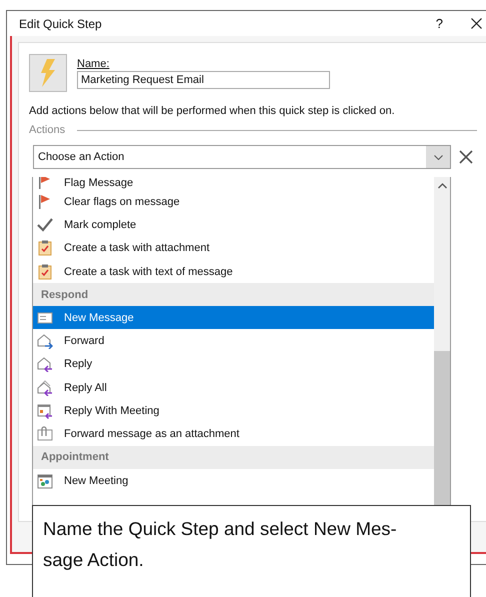 This screenshot has height=597, width=486. Describe the element at coordinates (45, 364) in the screenshot. I see `reply-envelope-icon` at that location.